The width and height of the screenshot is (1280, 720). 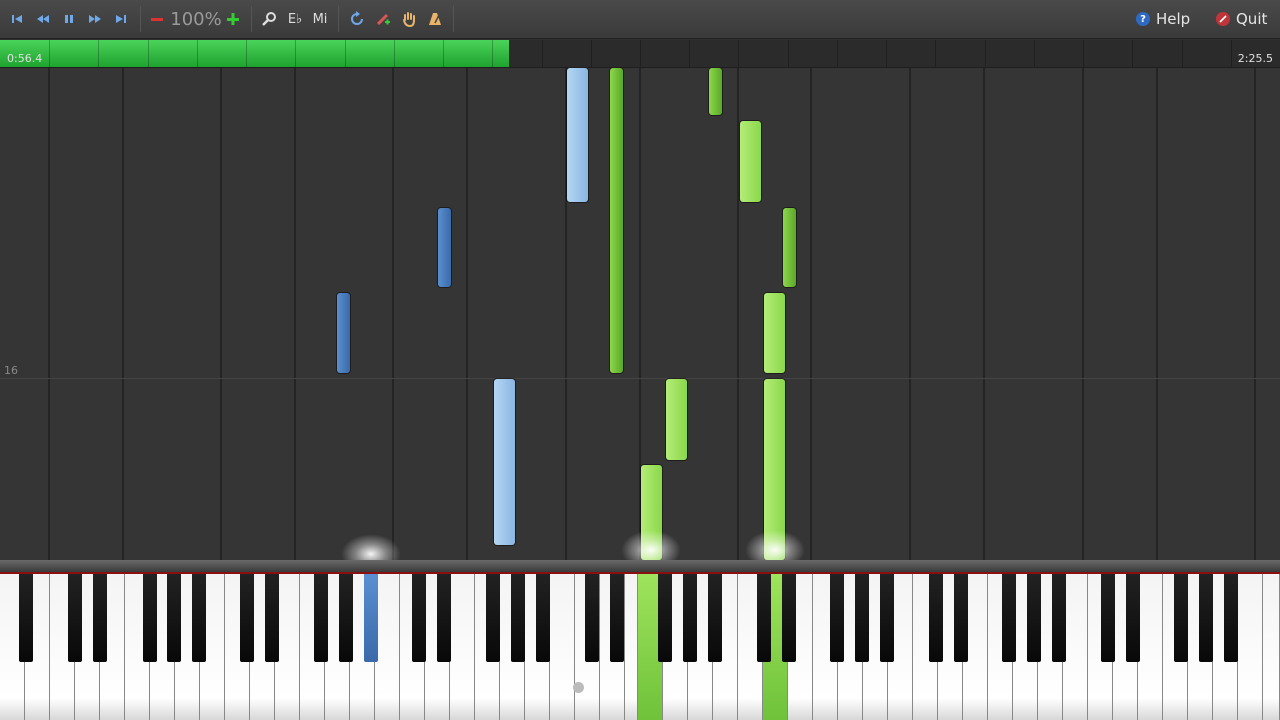 What do you see at coordinates (295, 19) in the screenshot?
I see `key-signature-button: E♭` at bounding box center [295, 19].